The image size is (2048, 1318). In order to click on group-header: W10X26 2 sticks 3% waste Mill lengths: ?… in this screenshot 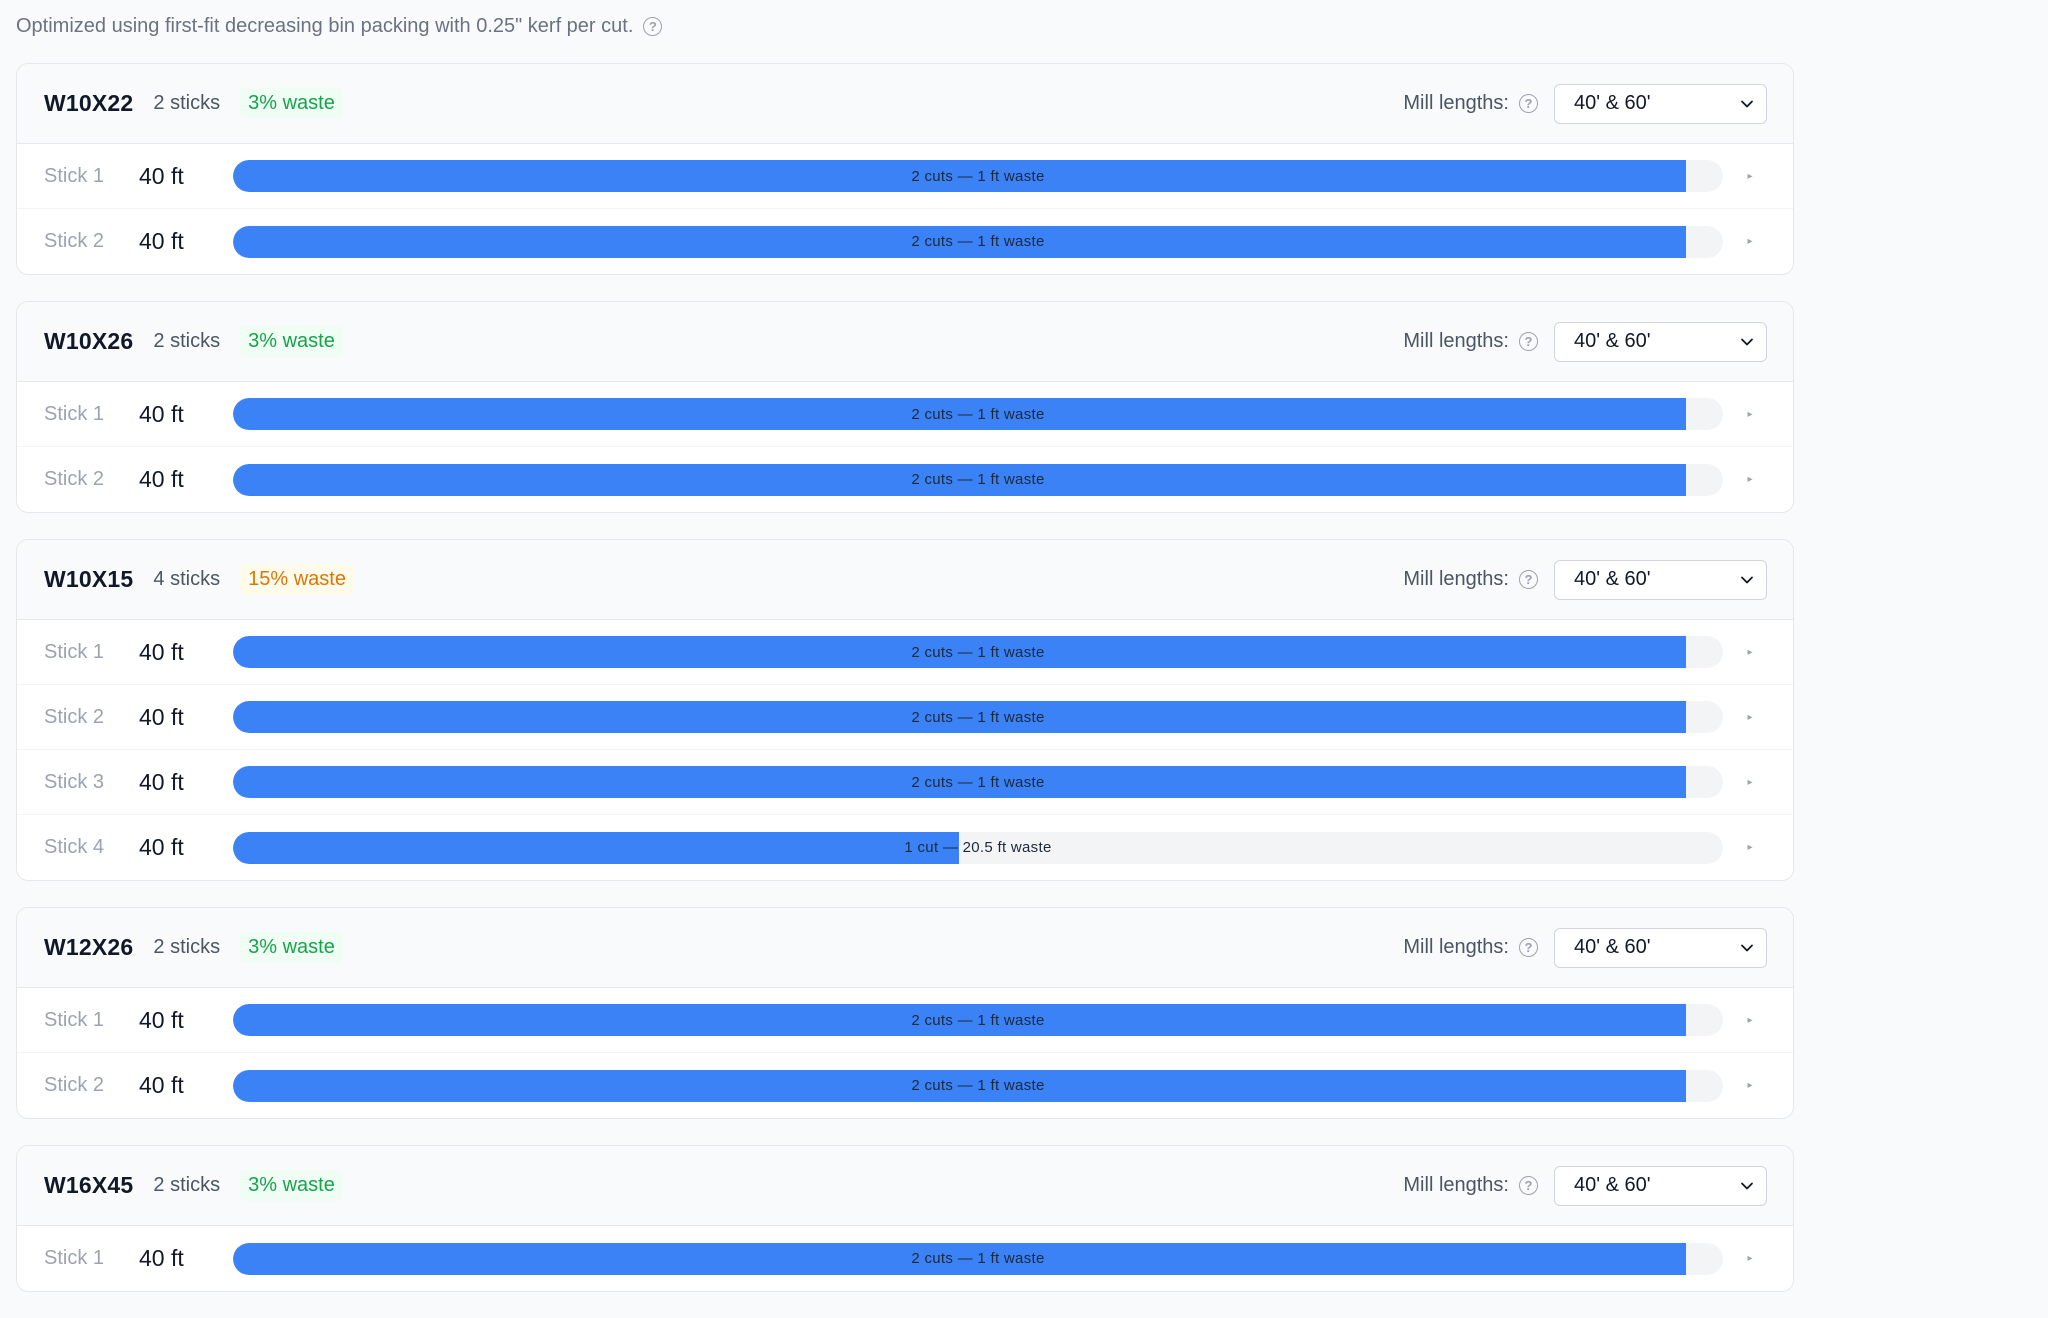, I will do `click(905, 342)`.